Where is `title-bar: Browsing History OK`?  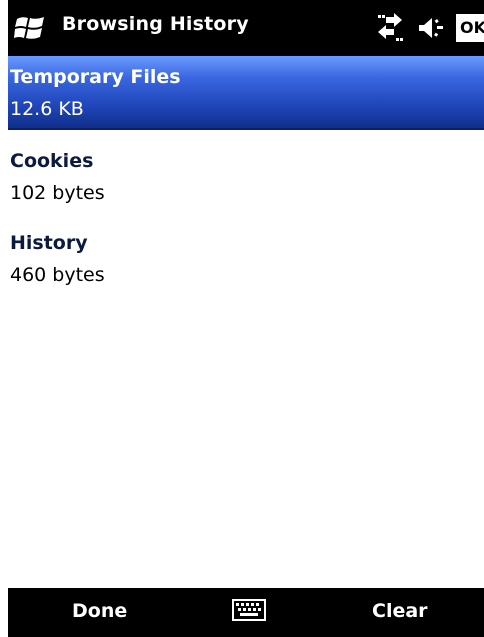
title-bar: Browsing History OK is located at coordinates (246, 28).